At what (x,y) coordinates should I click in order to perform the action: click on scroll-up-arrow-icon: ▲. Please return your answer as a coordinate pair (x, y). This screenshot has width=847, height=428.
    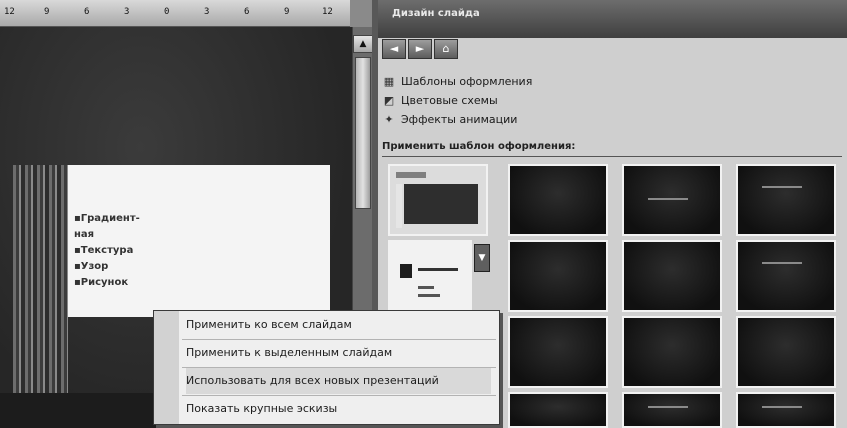
    Looking at the image, I should click on (363, 44).